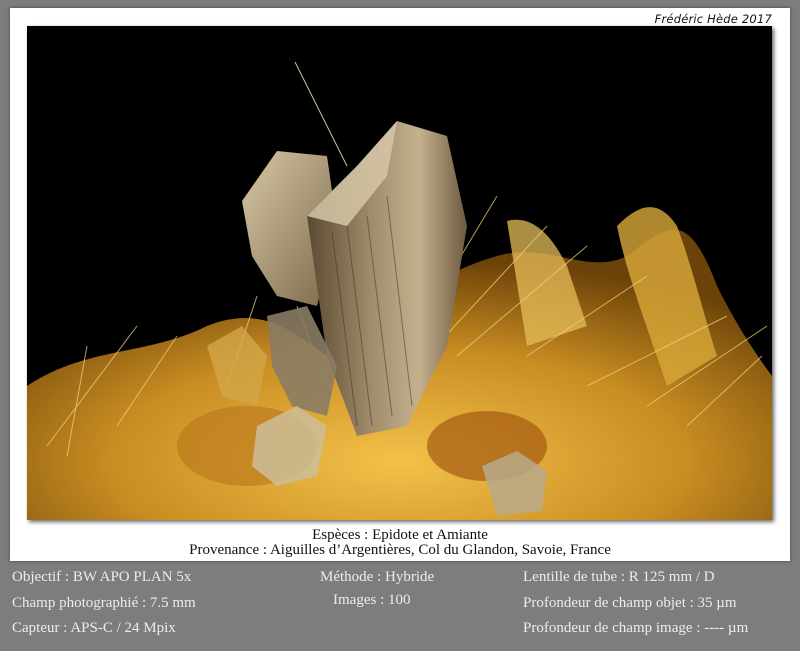 The height and width of the screenshot is (651, 800). What do you see at coordinates (104, 603) in the screenshot?
I see `field-info: Champ photographié : 7.5 mm` at bounding box center [104, 603].